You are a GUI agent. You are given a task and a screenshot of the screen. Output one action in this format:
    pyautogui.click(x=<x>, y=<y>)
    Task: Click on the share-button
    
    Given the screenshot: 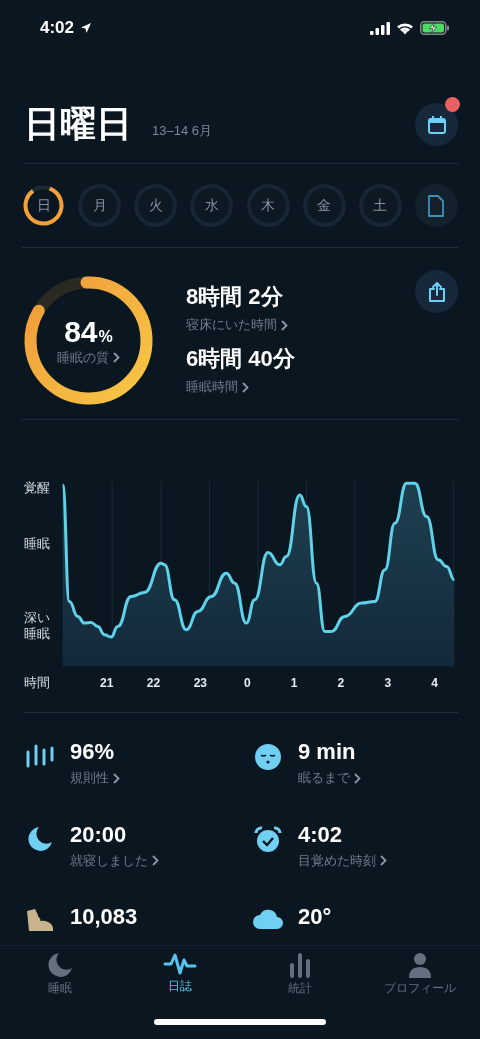 What is the action you would take?
    pyautogui.click(x=436, y=291)
    